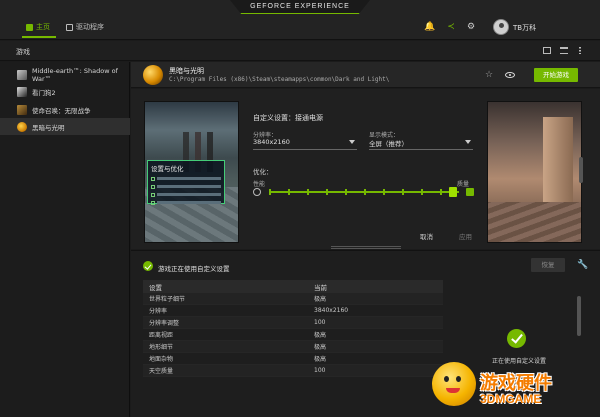 Image resolution: width=600 pixels, height=417 pixels. I want to click on table-row: 分辨率调整 100, so click(293, 323).